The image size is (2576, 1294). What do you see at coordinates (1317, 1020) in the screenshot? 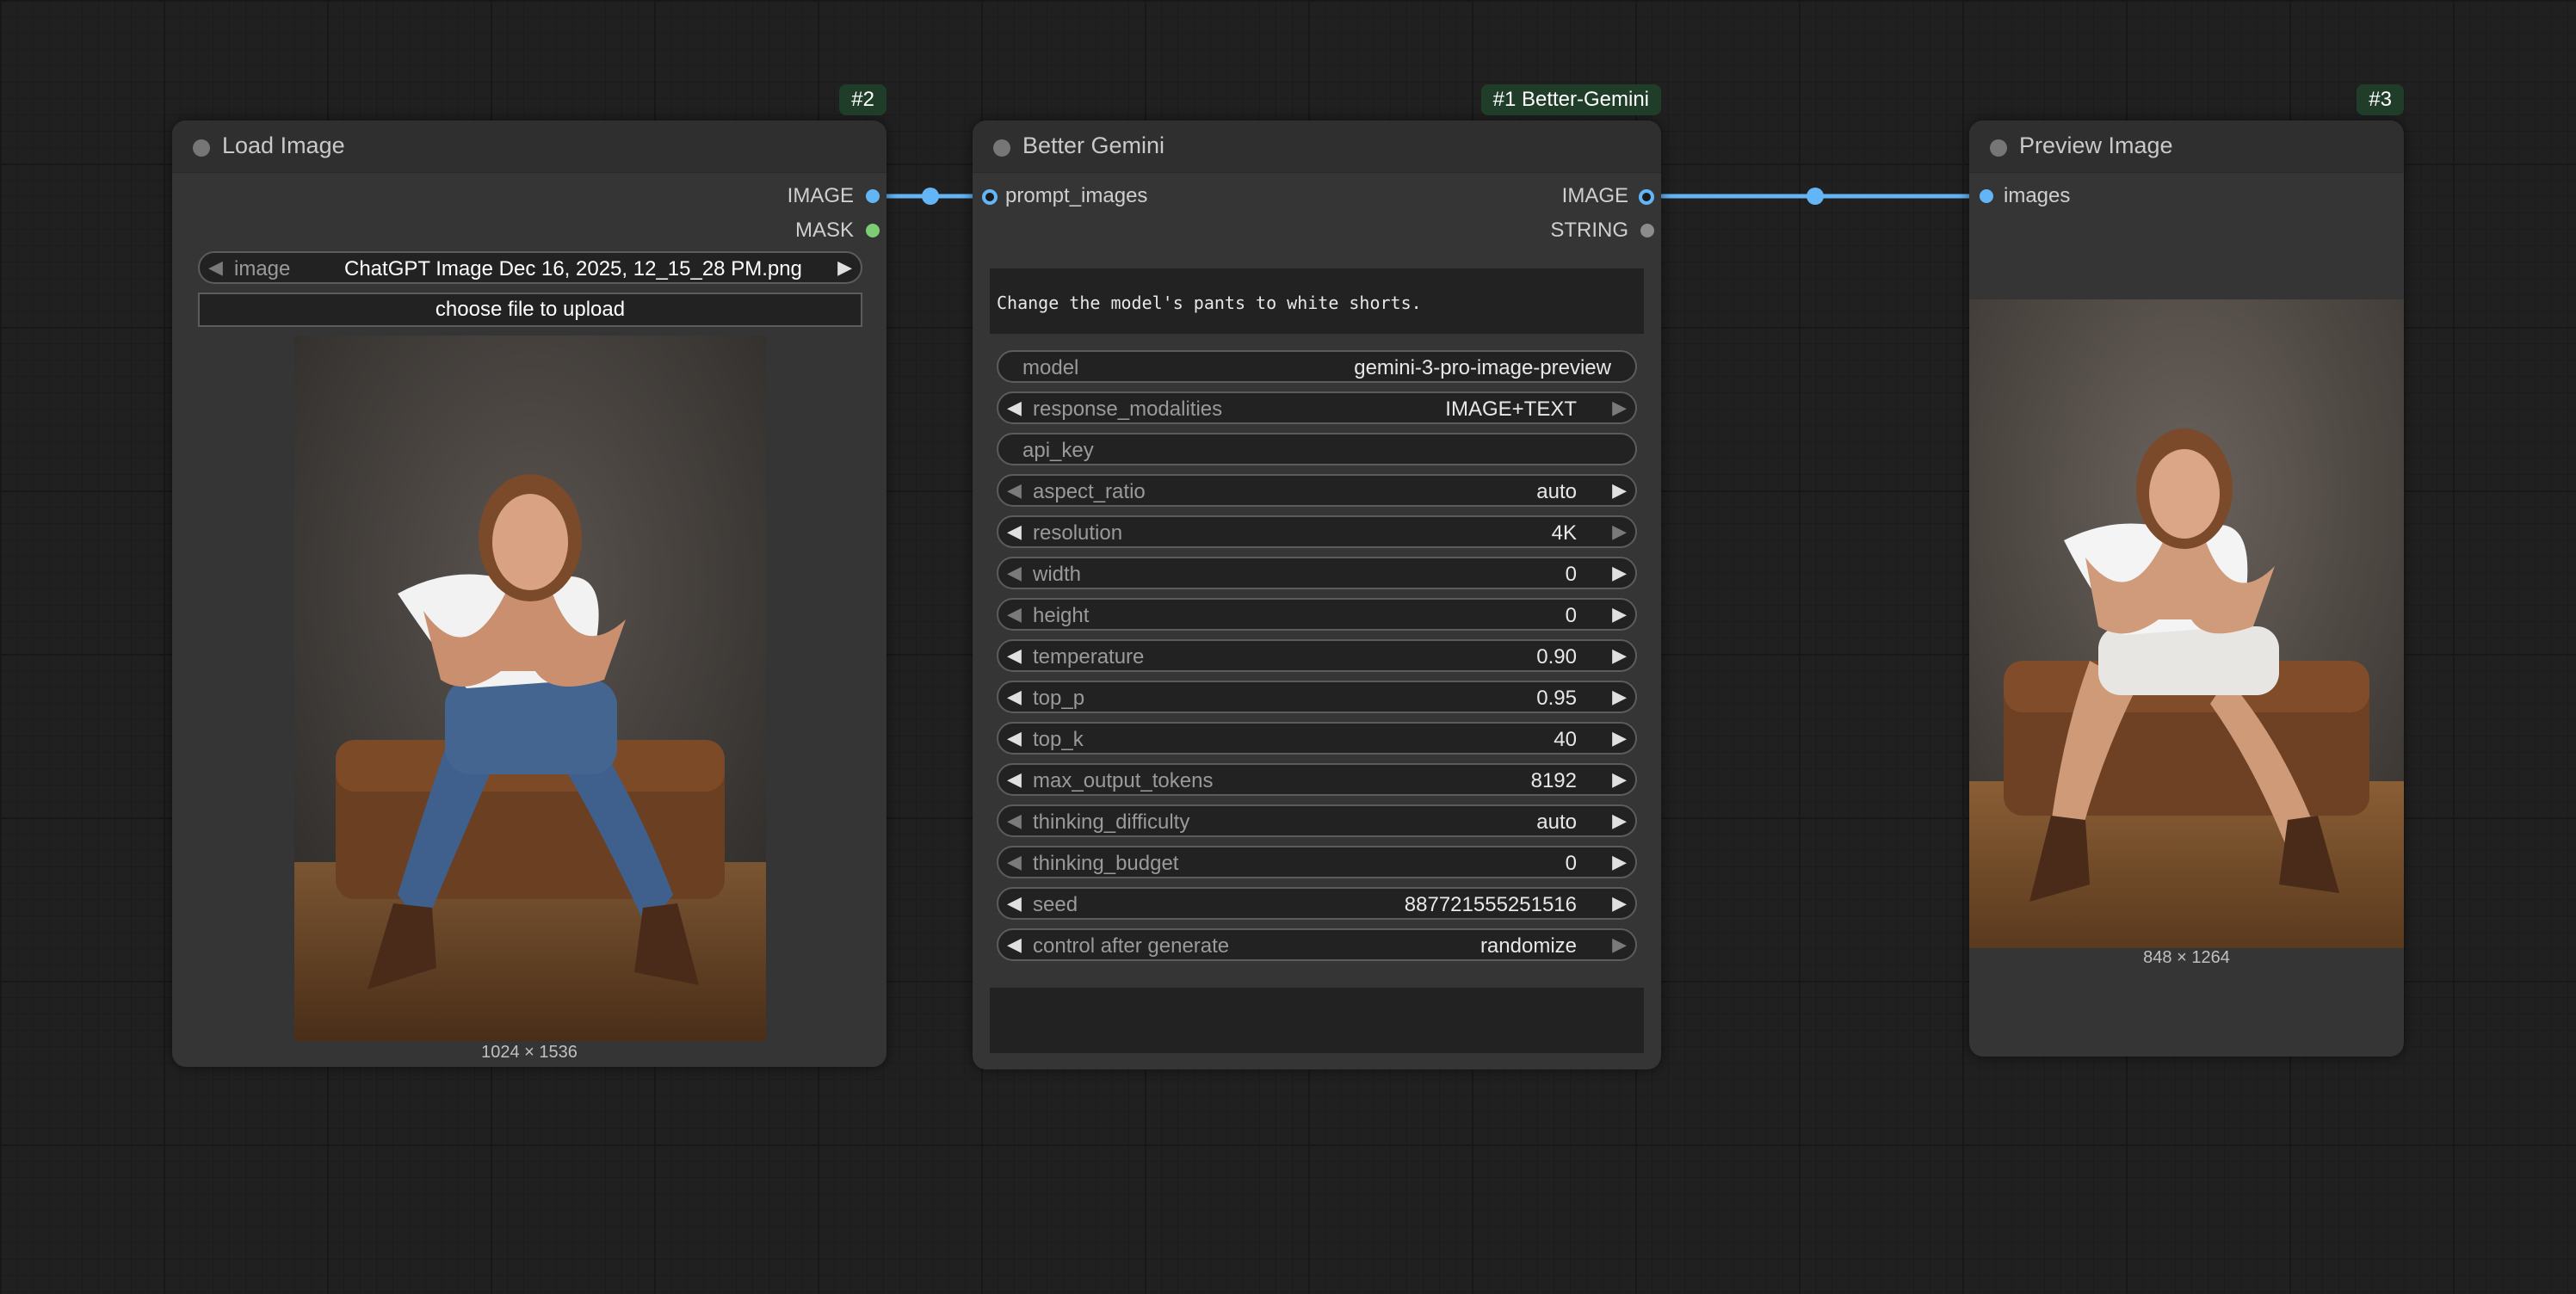
I see `text-output-box` at bounding box center [1317, 1020].